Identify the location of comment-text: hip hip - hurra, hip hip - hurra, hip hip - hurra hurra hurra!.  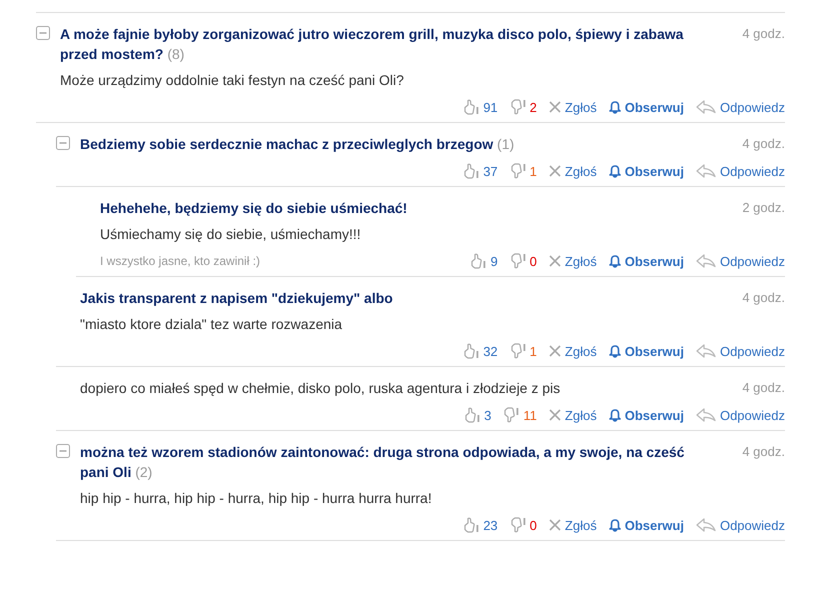
(256, 498).